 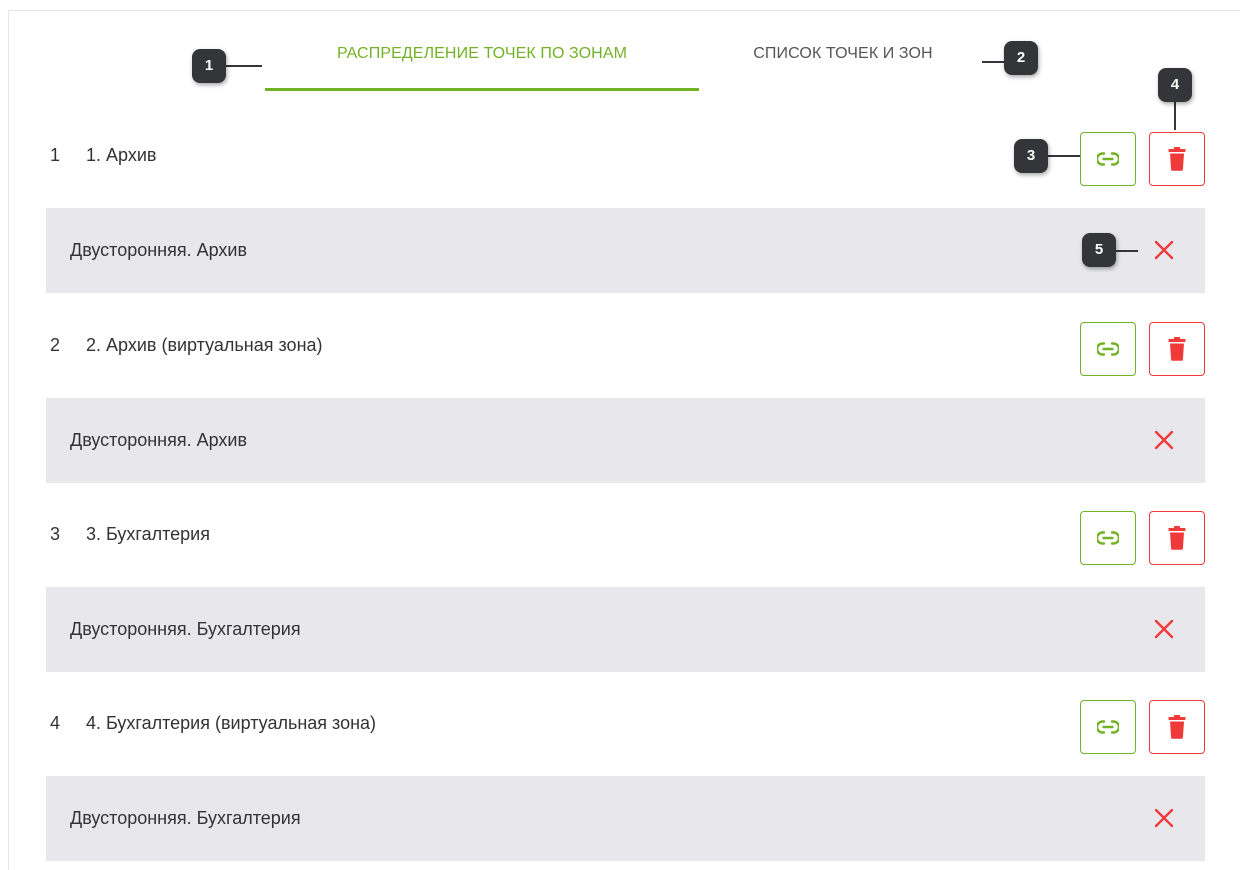 What do you see at coordinates (55, 155) in the screenshot?
I see `zone-index: 1` at bounding box center [55, 155].